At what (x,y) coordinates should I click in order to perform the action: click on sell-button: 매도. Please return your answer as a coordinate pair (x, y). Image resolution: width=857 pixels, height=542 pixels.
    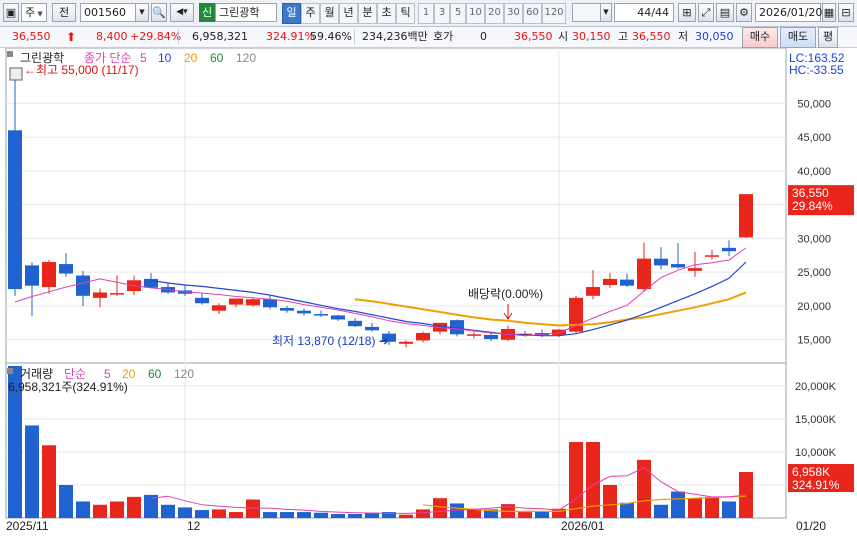
    Looking at the image, I should click on (798, 37).